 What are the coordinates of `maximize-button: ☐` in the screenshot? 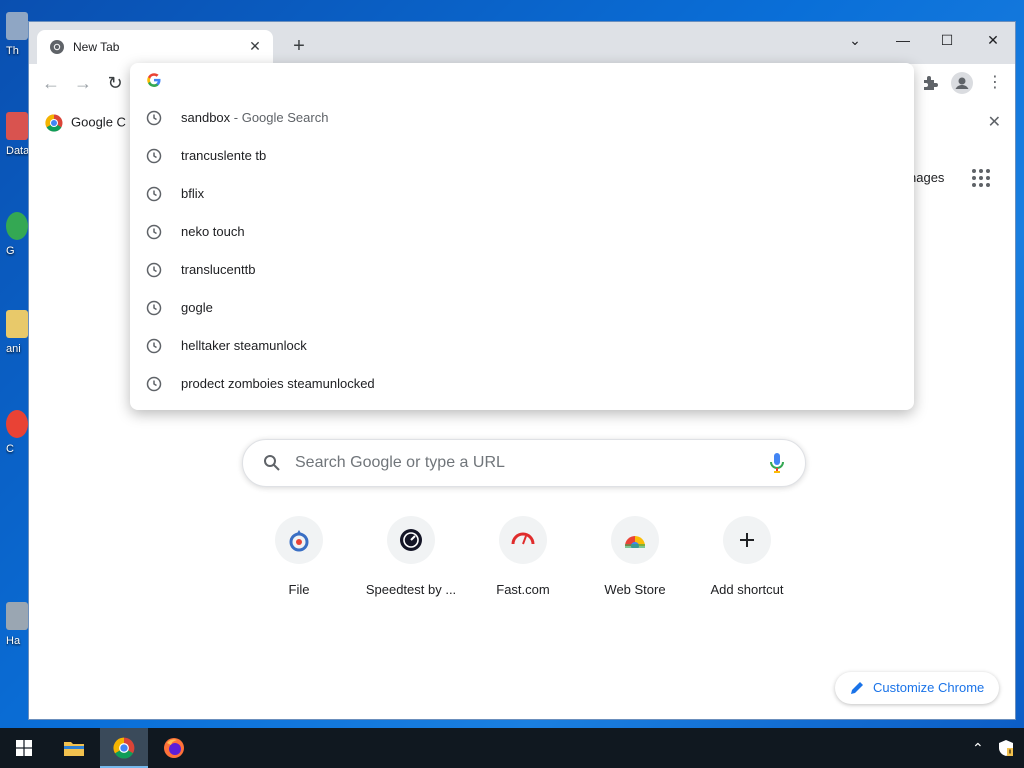 It's located at (947, 40).